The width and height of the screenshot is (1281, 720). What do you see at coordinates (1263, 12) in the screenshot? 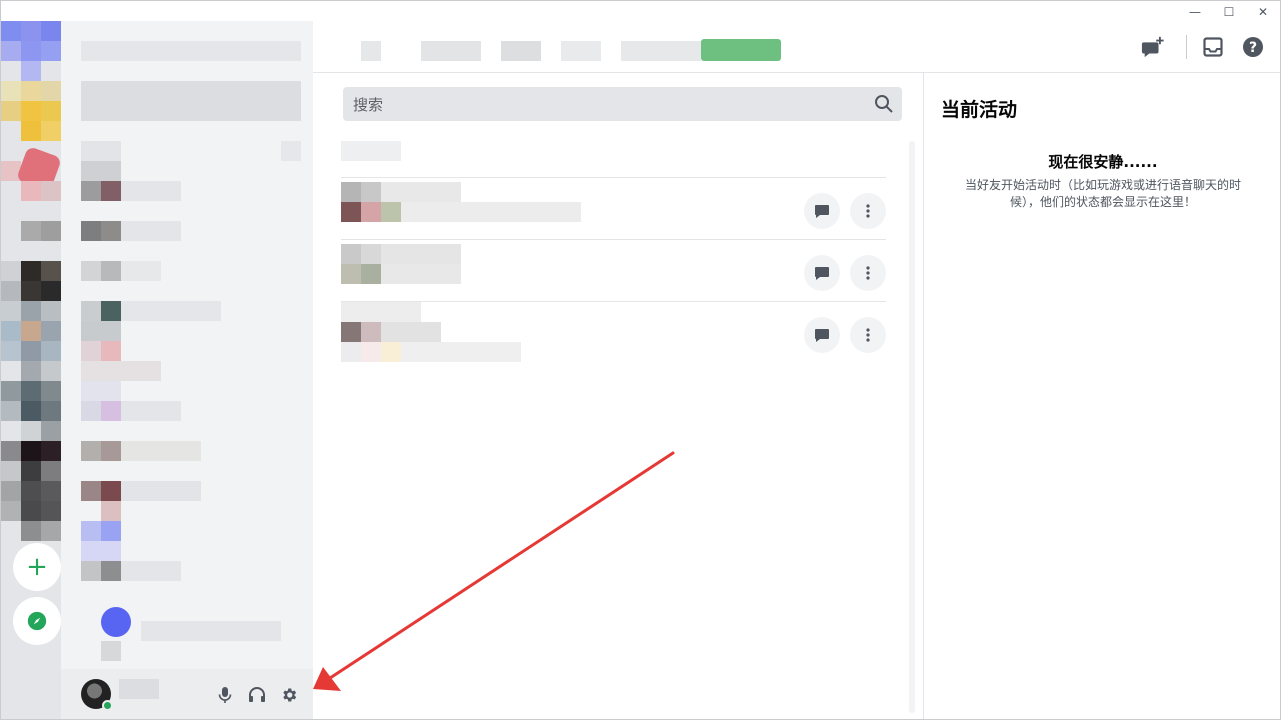
I see `close-button: ✕` at bounding box center [1263, 12].